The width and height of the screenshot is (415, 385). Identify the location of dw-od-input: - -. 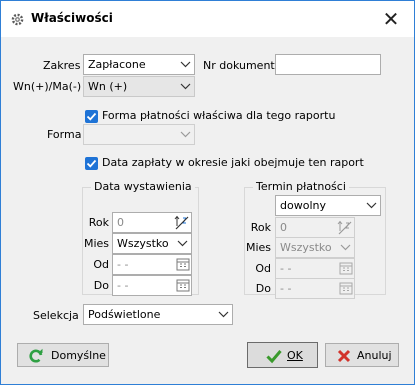
(152, 264).